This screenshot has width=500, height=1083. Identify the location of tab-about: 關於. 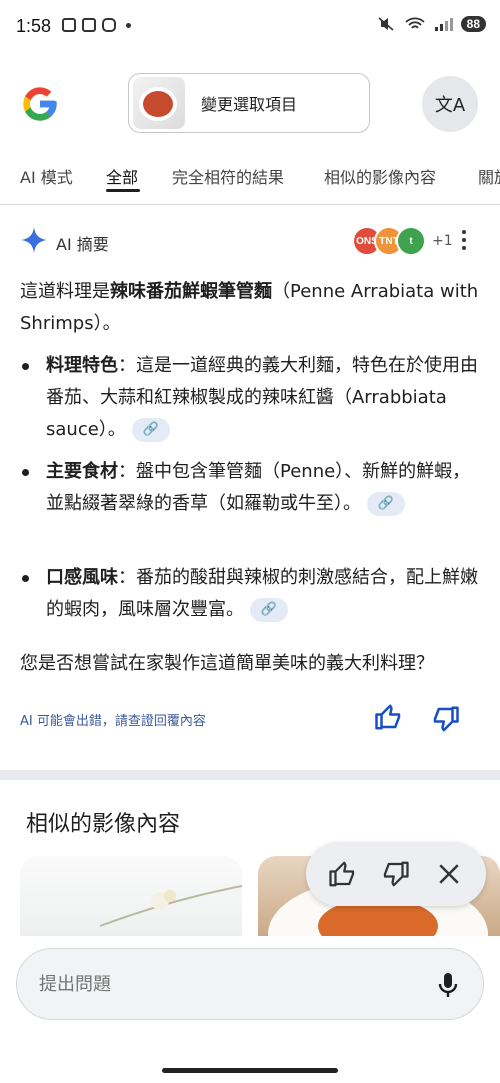
(489, 176).